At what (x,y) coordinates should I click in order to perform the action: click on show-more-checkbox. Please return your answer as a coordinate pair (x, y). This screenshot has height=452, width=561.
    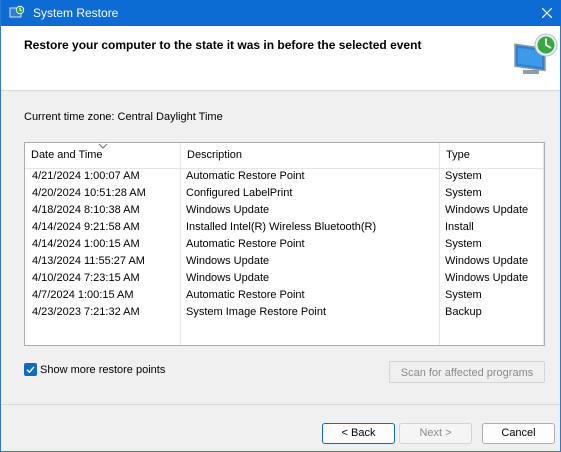
    Looking at the image, I should click on (30, 369).